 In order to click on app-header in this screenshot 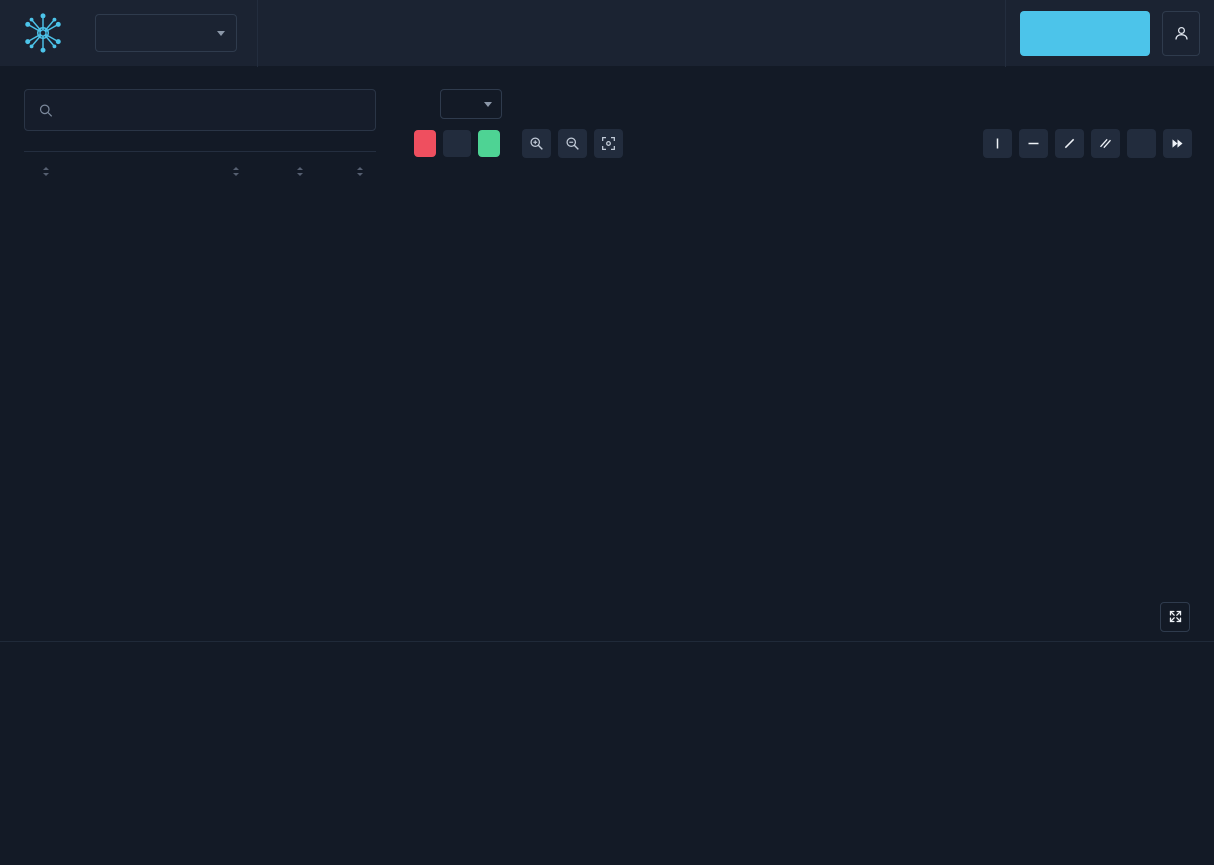, I will do `click(607, 33)`.